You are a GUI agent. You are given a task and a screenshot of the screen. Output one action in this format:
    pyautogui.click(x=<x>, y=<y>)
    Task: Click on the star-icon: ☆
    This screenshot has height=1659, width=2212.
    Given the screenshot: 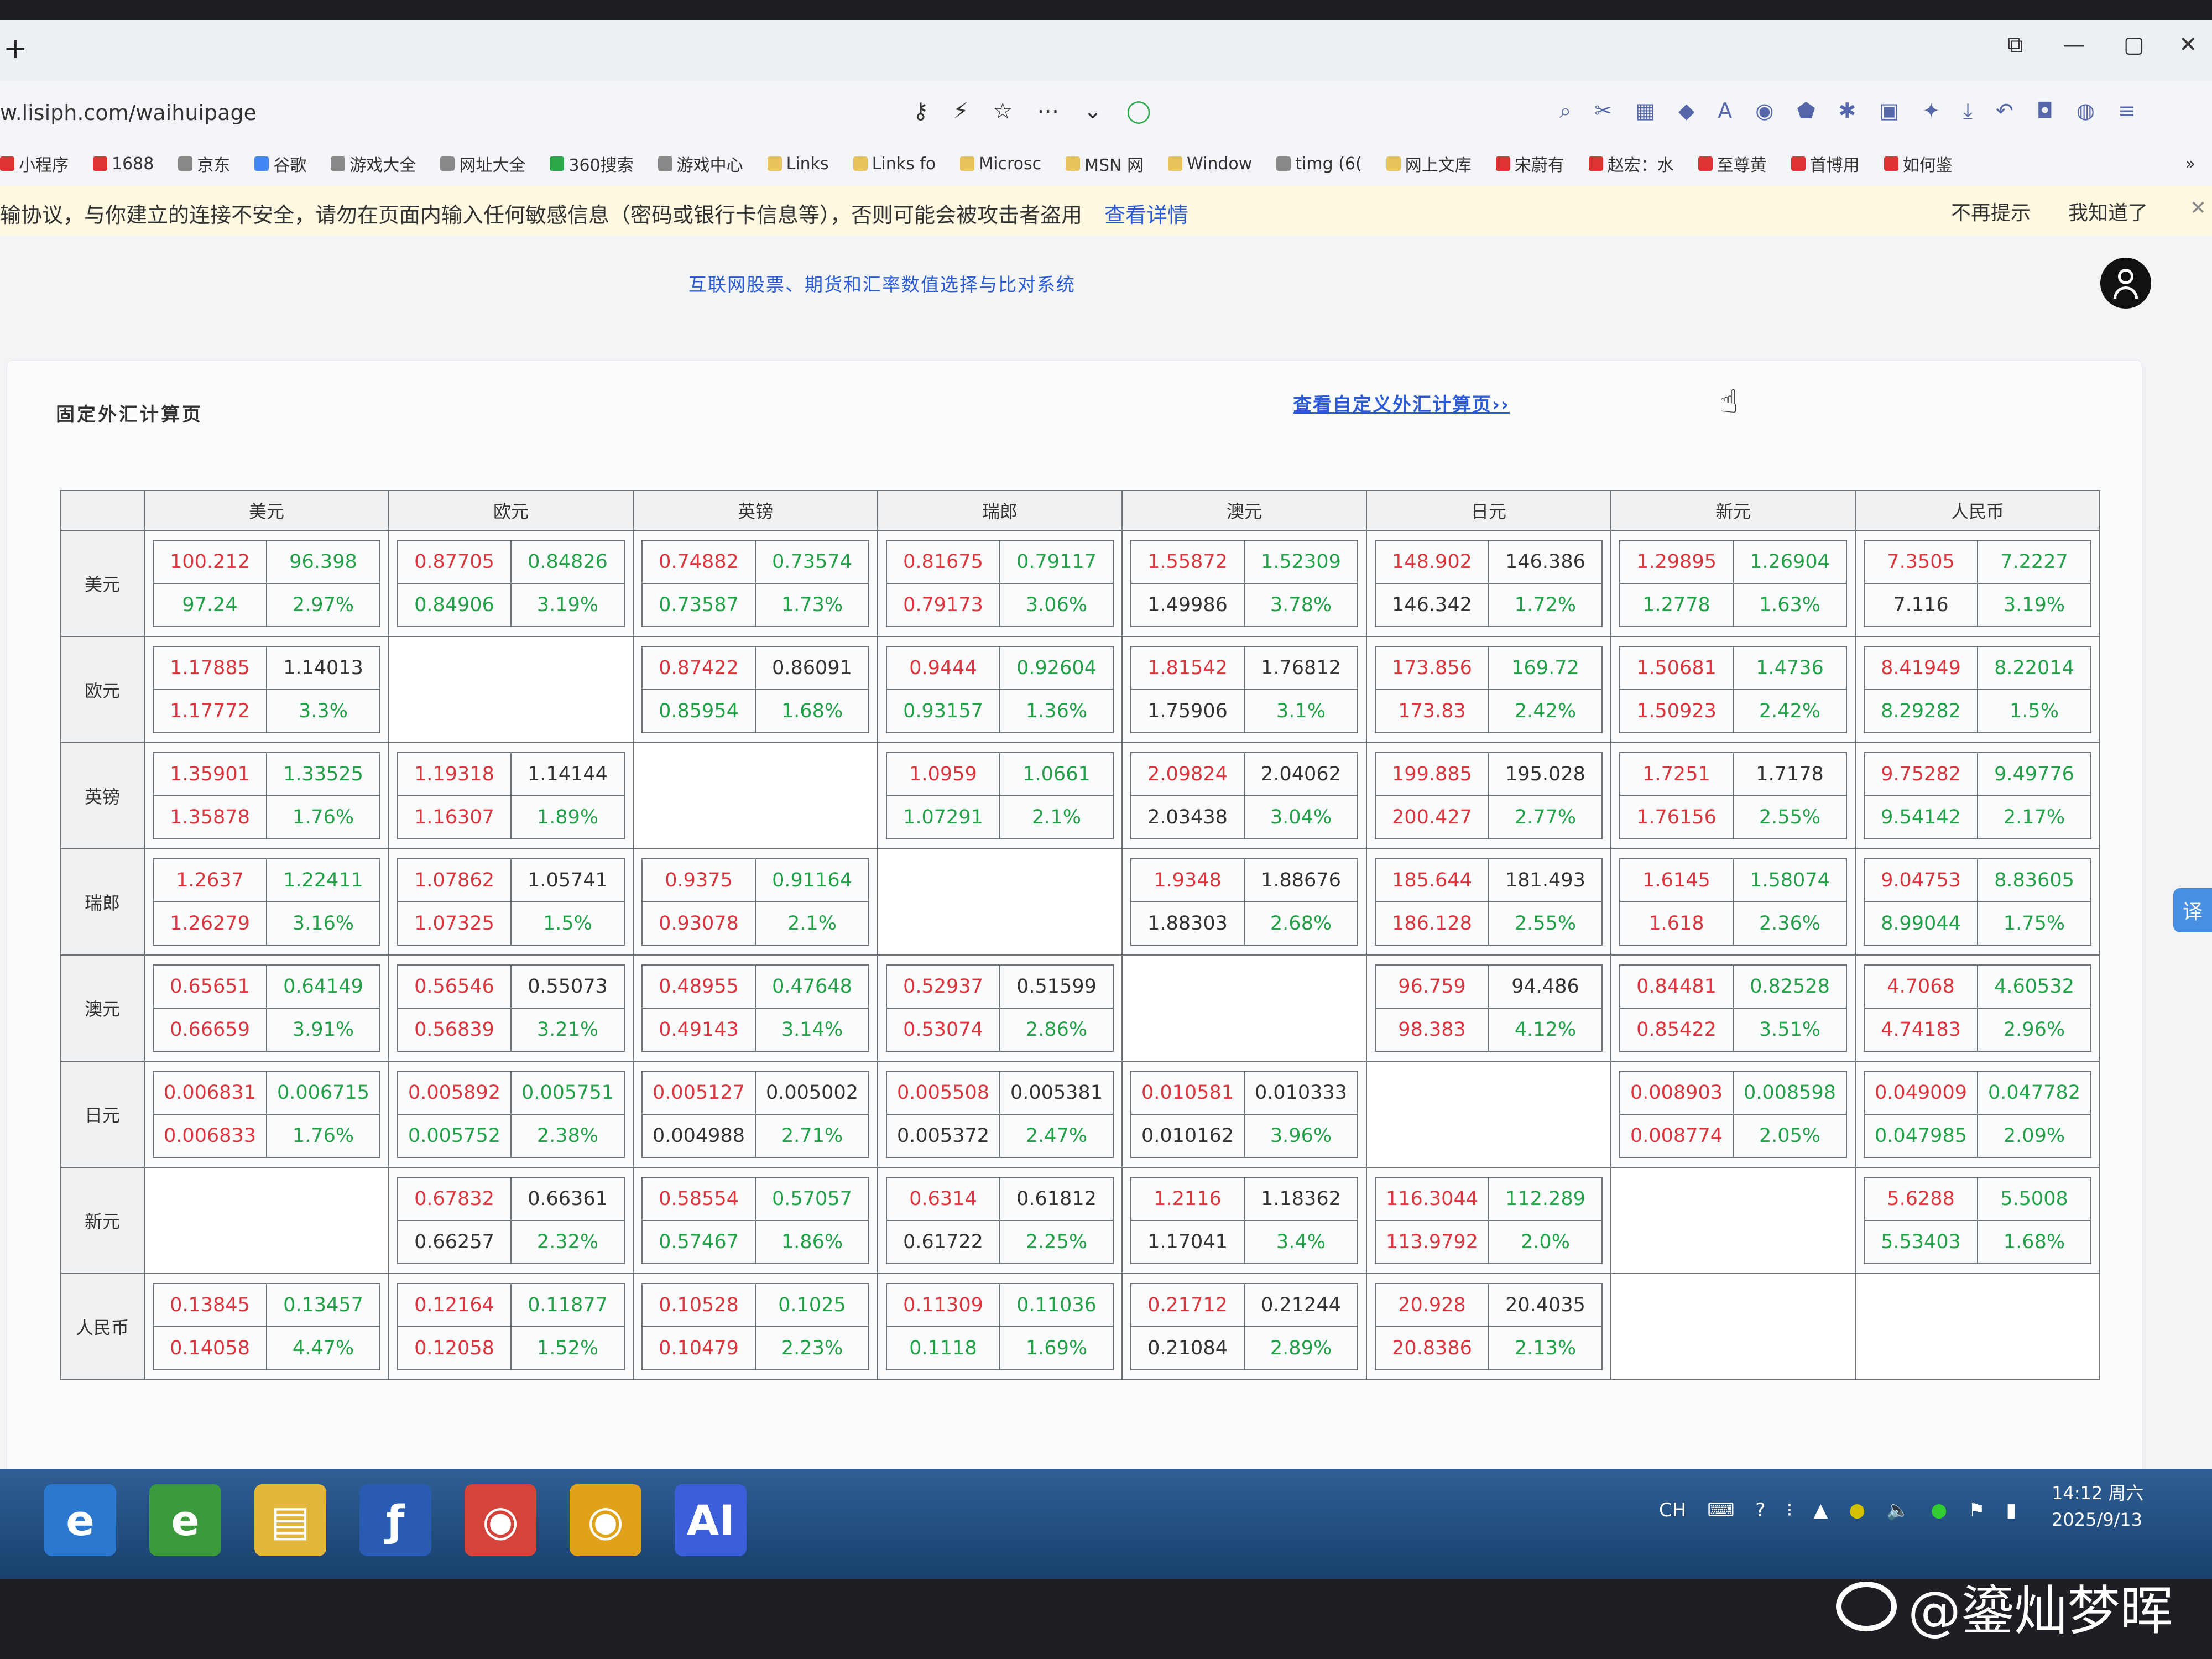 What is the action you would take?
    pyautogui.click(x=1003, y=111)
    